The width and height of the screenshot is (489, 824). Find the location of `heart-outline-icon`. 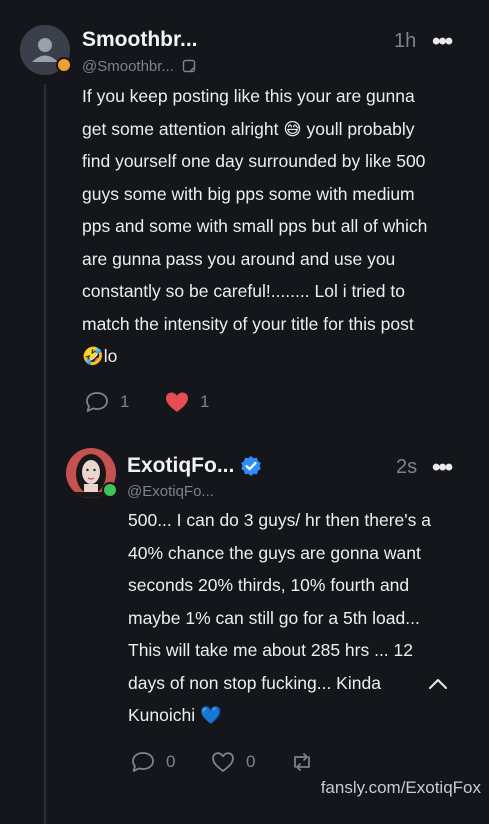

heart-outline-icon is located at coordinates (223, 762).